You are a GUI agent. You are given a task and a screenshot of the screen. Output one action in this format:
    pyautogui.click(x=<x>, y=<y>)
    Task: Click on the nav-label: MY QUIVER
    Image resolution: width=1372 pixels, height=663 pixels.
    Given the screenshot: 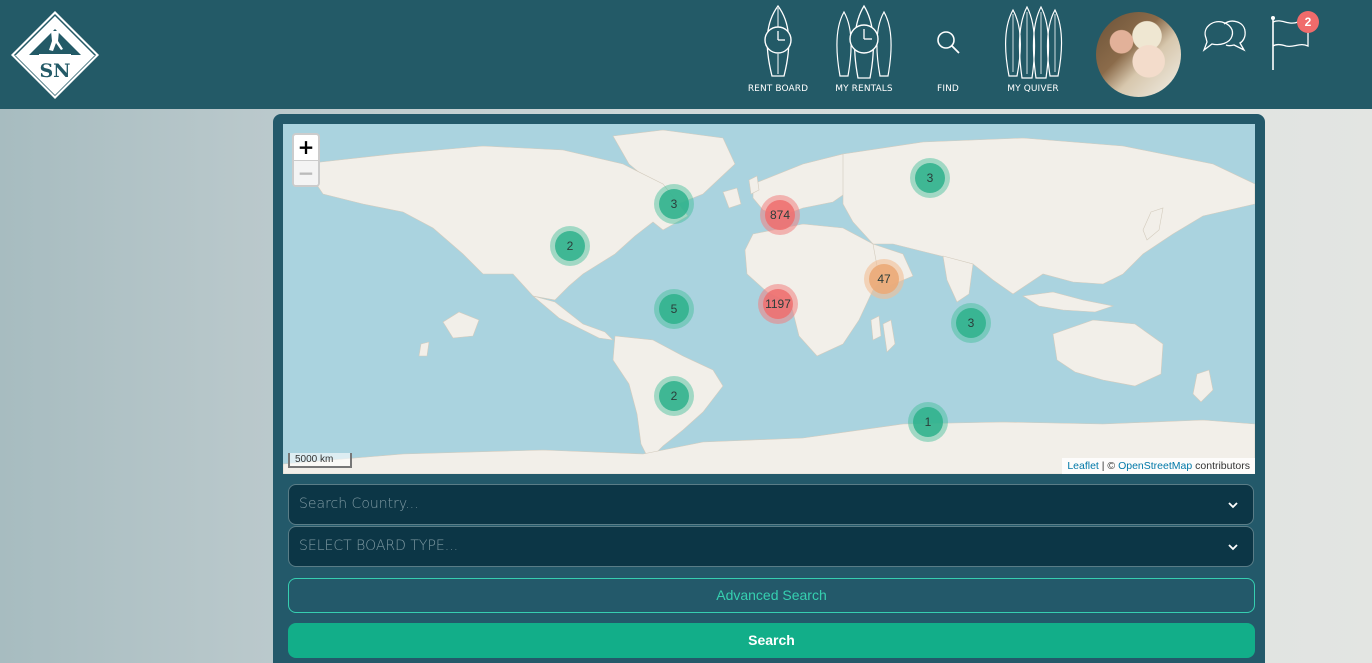 What is the action you would take?
    pyautogui.click(x=1033, y=89)
    